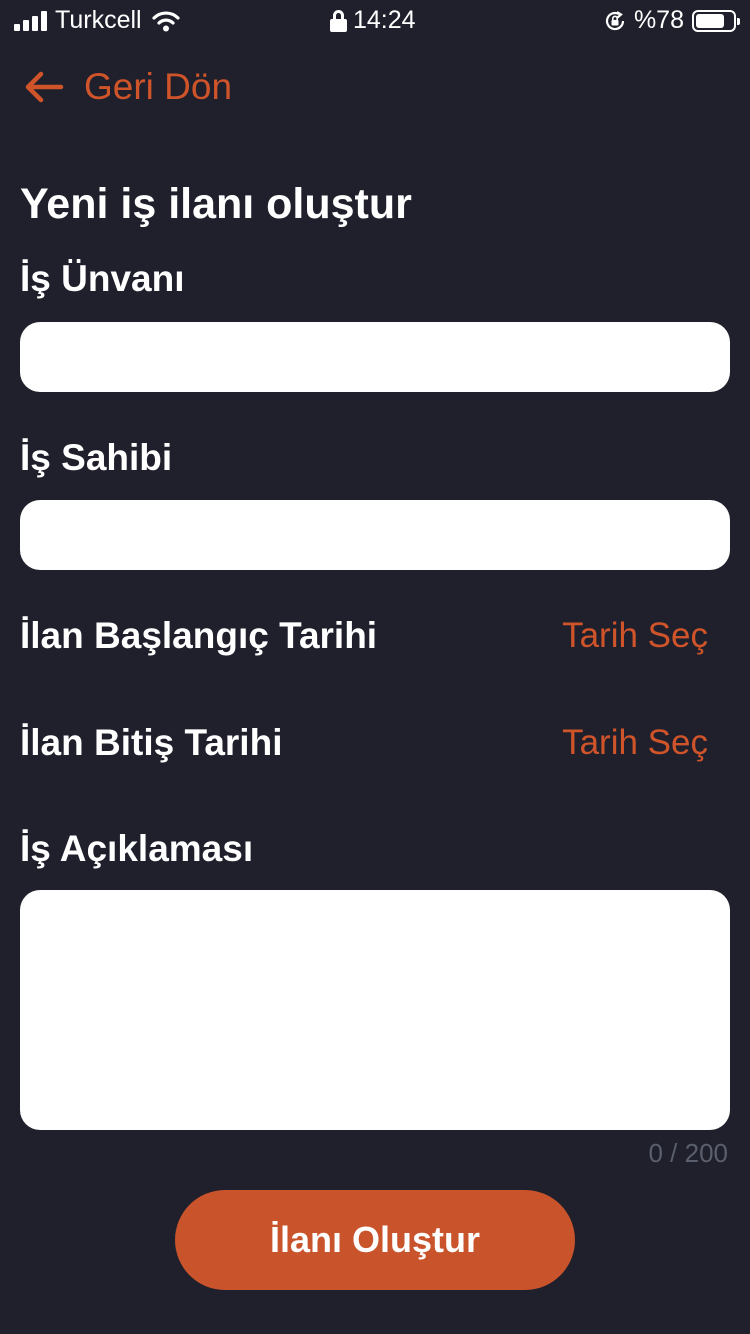  I want to click on create-listing-button: İlanı Oluştur, so click(375, 1240).